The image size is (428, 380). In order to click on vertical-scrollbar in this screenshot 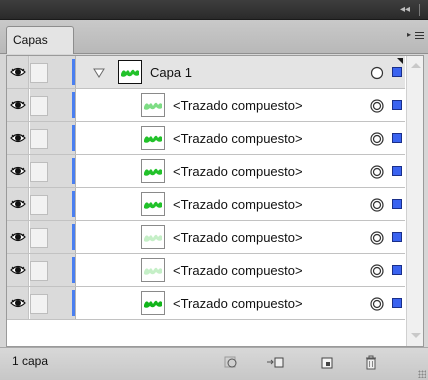, I will do `click(414, 201)`.